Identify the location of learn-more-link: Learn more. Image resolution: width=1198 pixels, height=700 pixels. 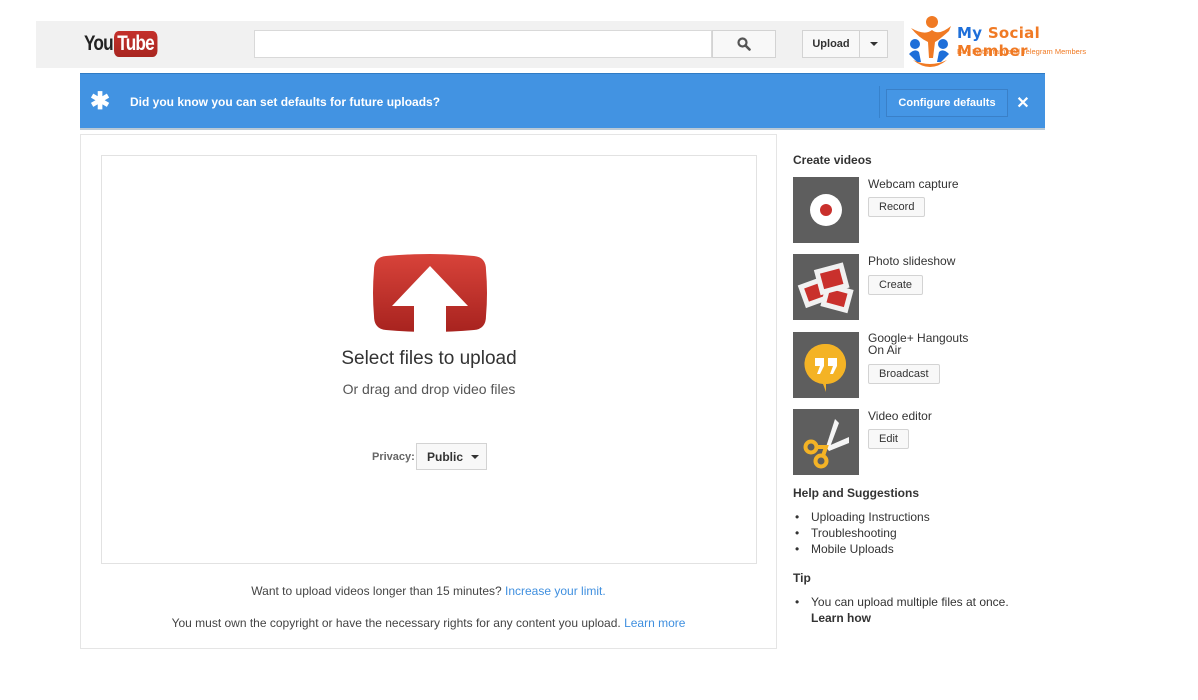
(654, 623).